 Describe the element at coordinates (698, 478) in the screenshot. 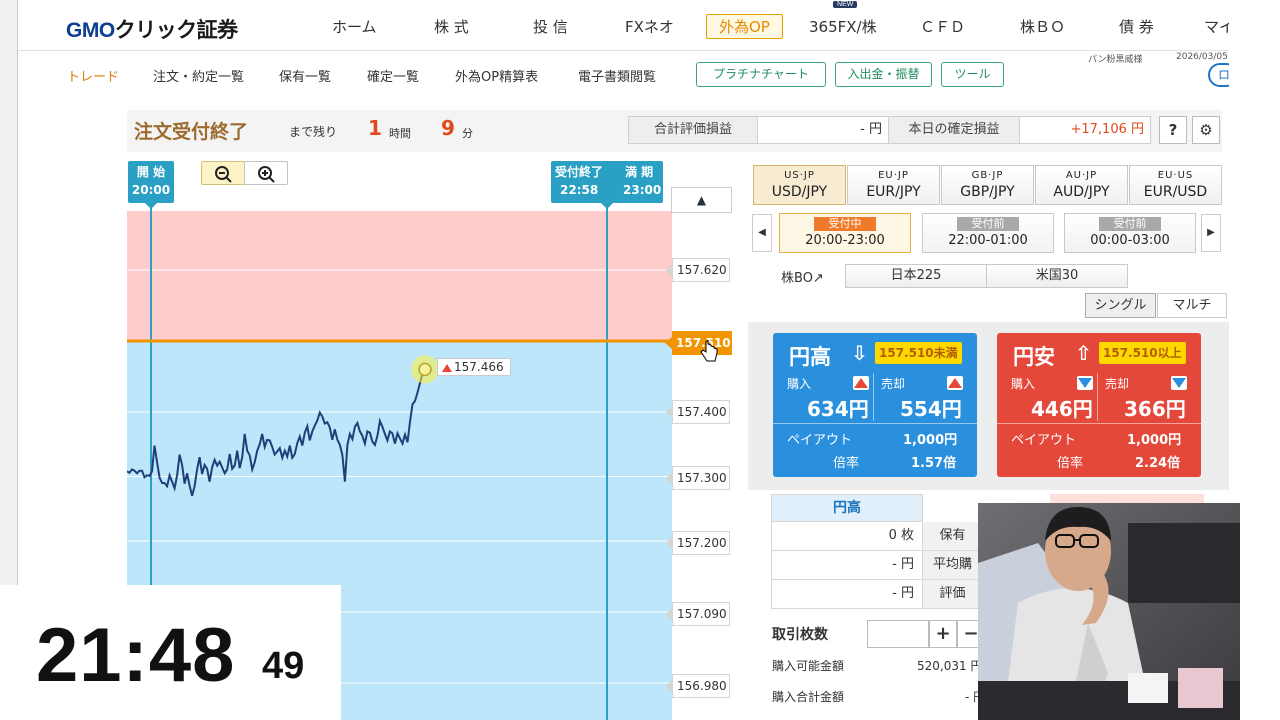

I see `tick-label: 157.300` at that location.